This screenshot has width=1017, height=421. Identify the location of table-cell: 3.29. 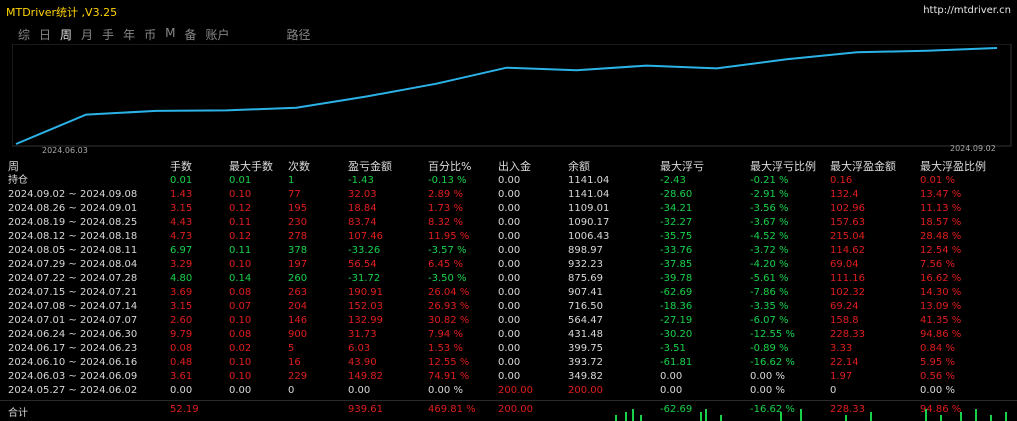
(181, 264).